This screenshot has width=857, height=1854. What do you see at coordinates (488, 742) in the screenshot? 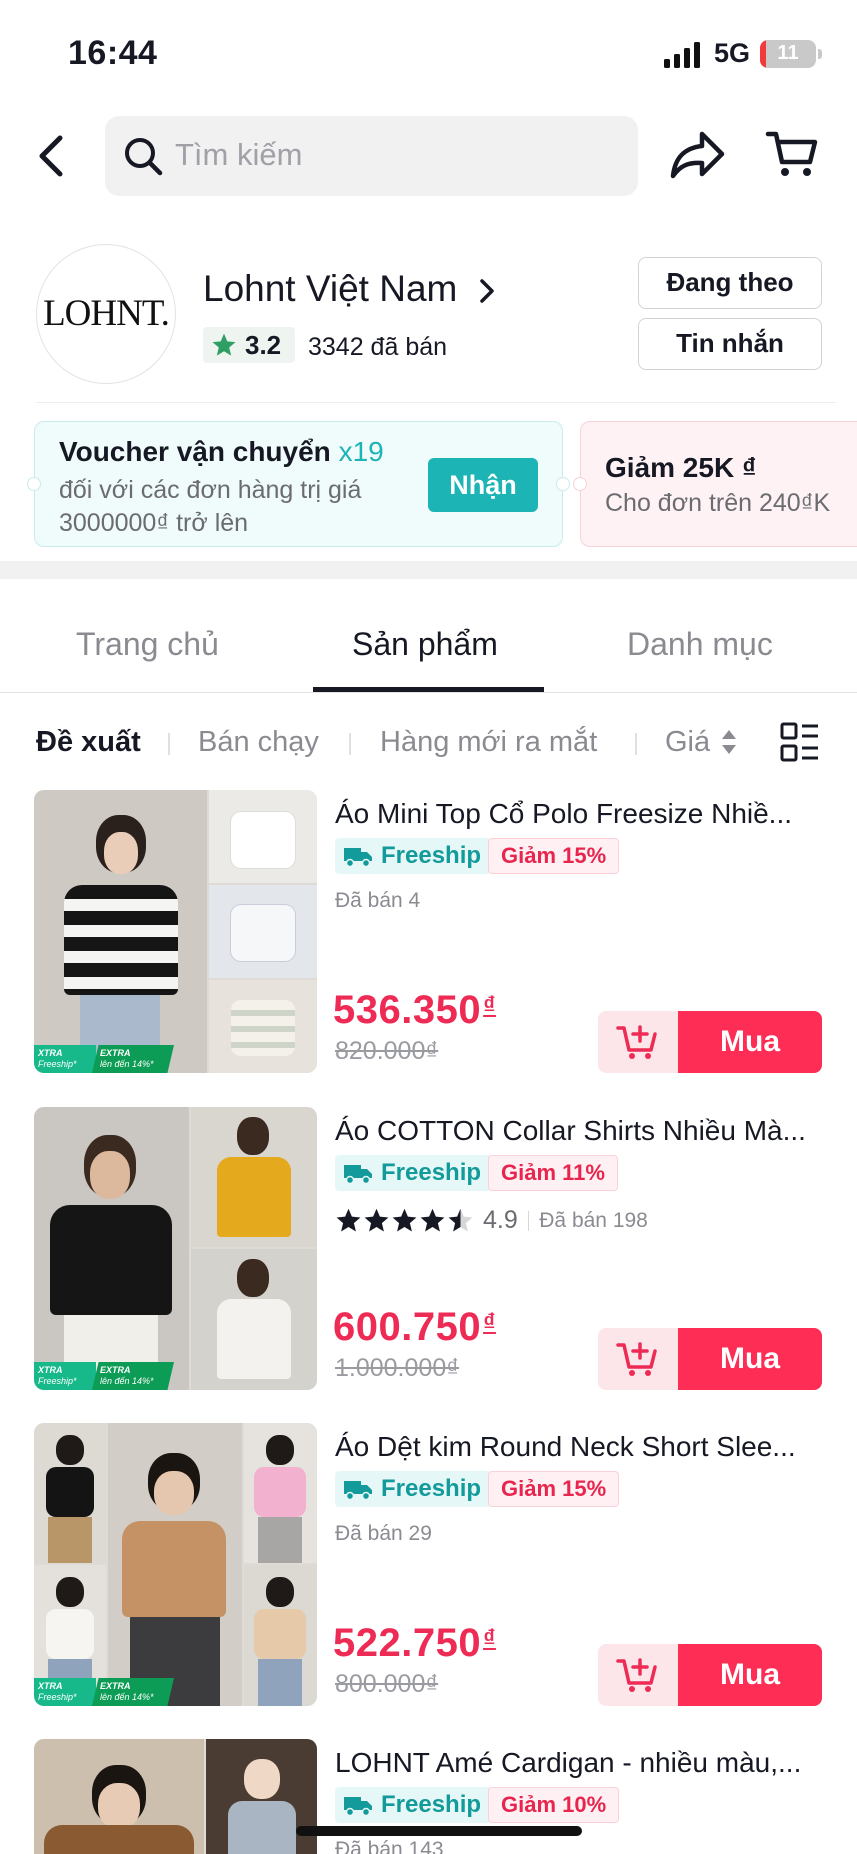
I see `sort-new-arrivals: Hàng mới ra mắt` at bounding box center [488, 742].